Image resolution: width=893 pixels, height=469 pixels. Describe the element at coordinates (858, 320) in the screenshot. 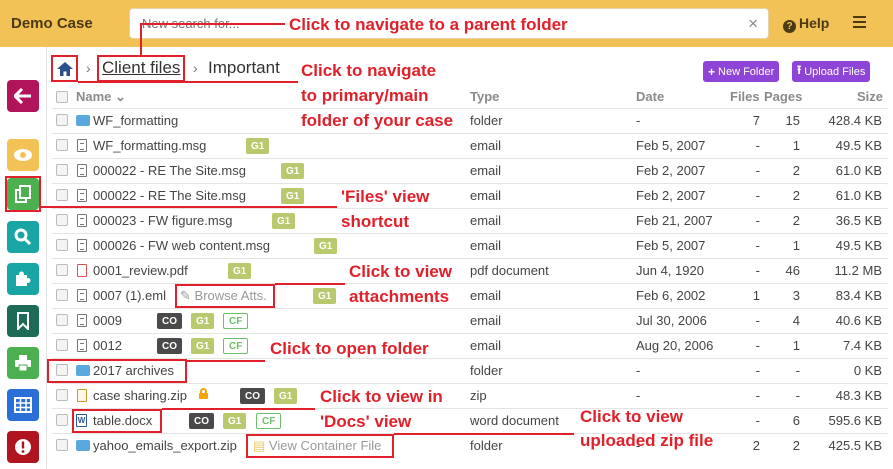

I see `file-size: 40.6 KB` at that location.